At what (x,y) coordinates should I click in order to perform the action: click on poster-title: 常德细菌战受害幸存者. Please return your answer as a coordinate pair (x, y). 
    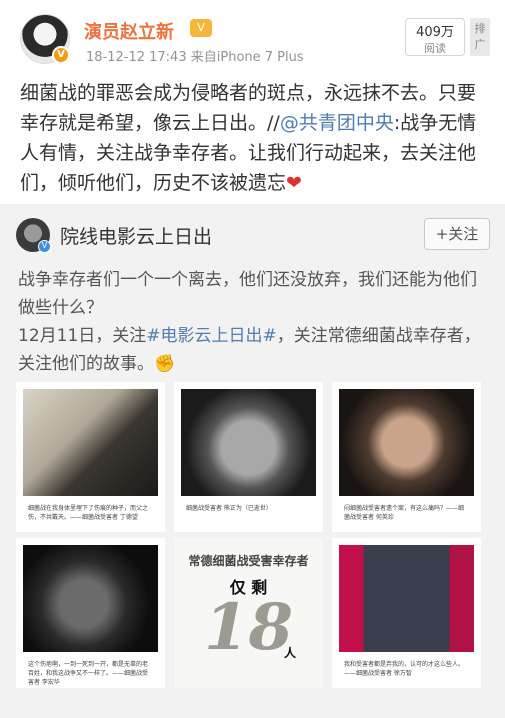
    Looking at the image, I should click on (248, 561).